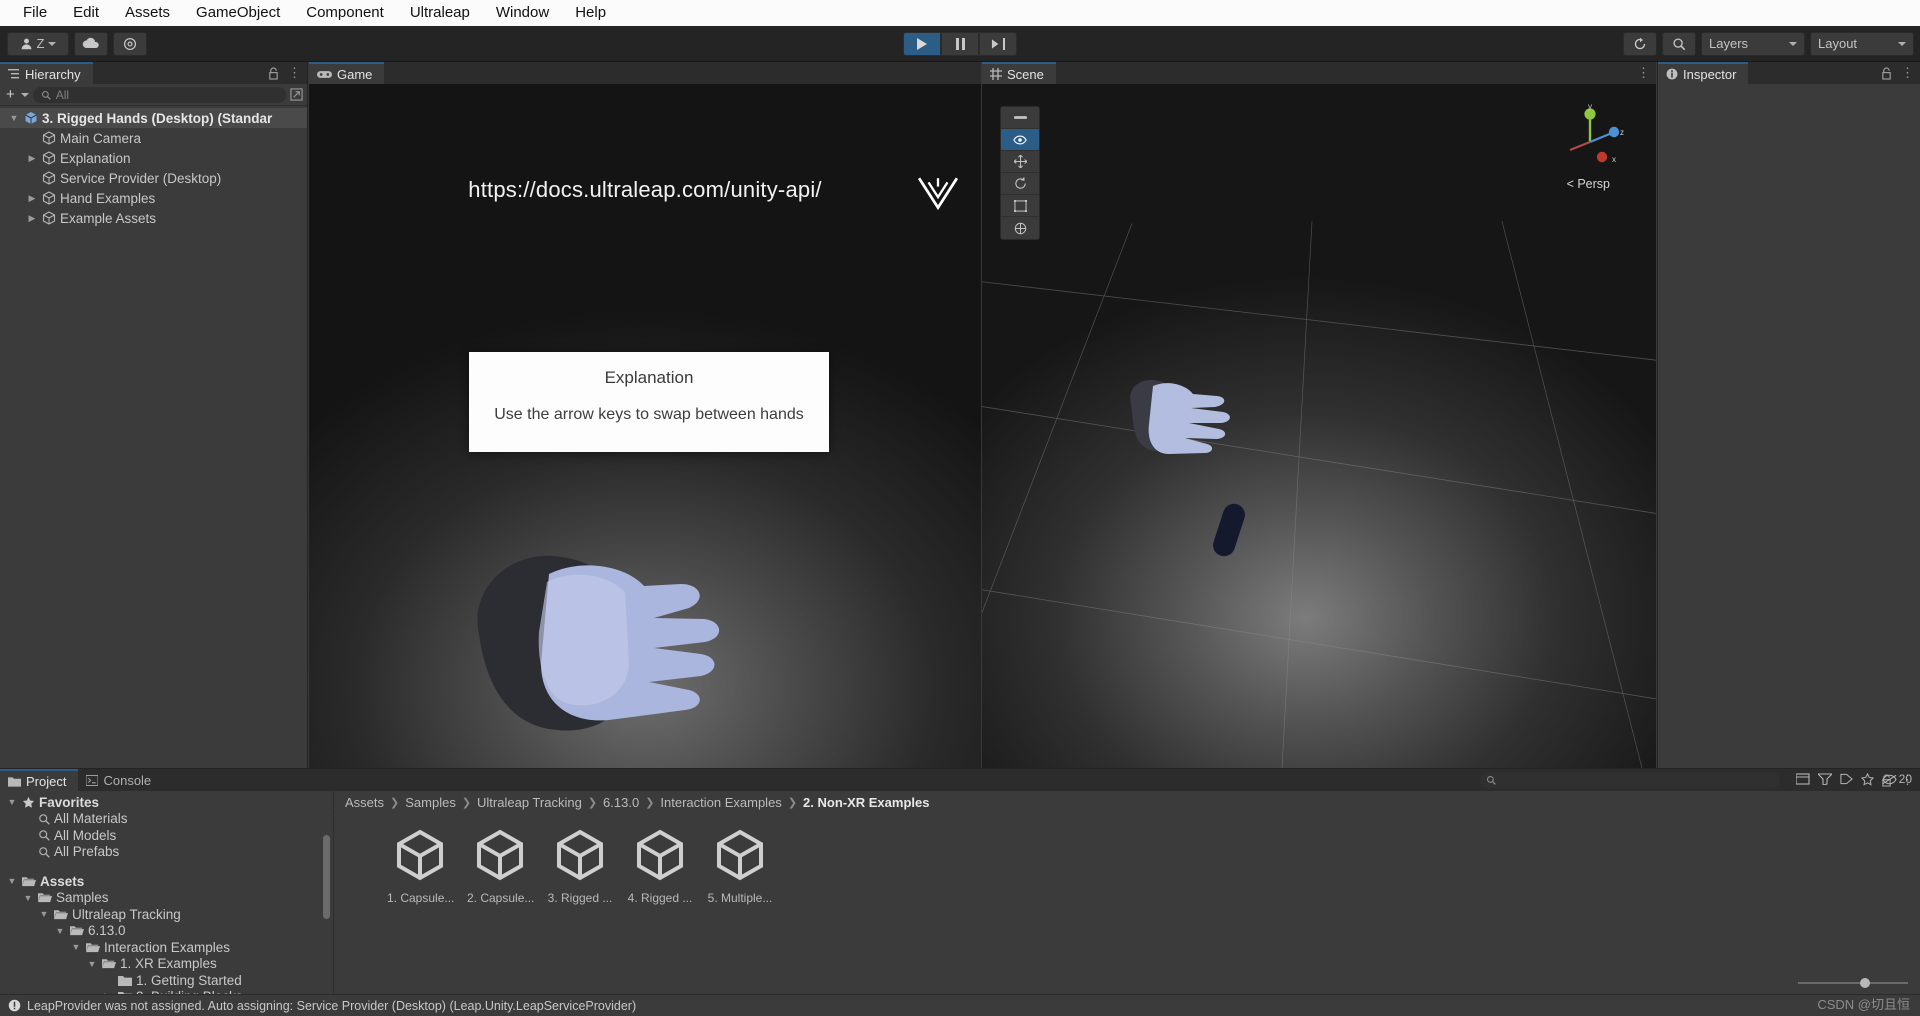 The image size is (1920, 1016). Describe the element at coordinates (922, 43) in the screenshot. I see `play-button` at that location.